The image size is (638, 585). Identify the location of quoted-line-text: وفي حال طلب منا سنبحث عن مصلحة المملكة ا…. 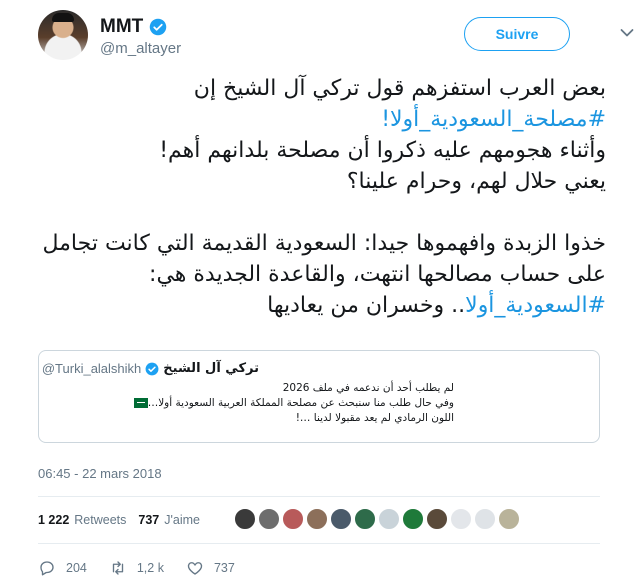
(300, 403).